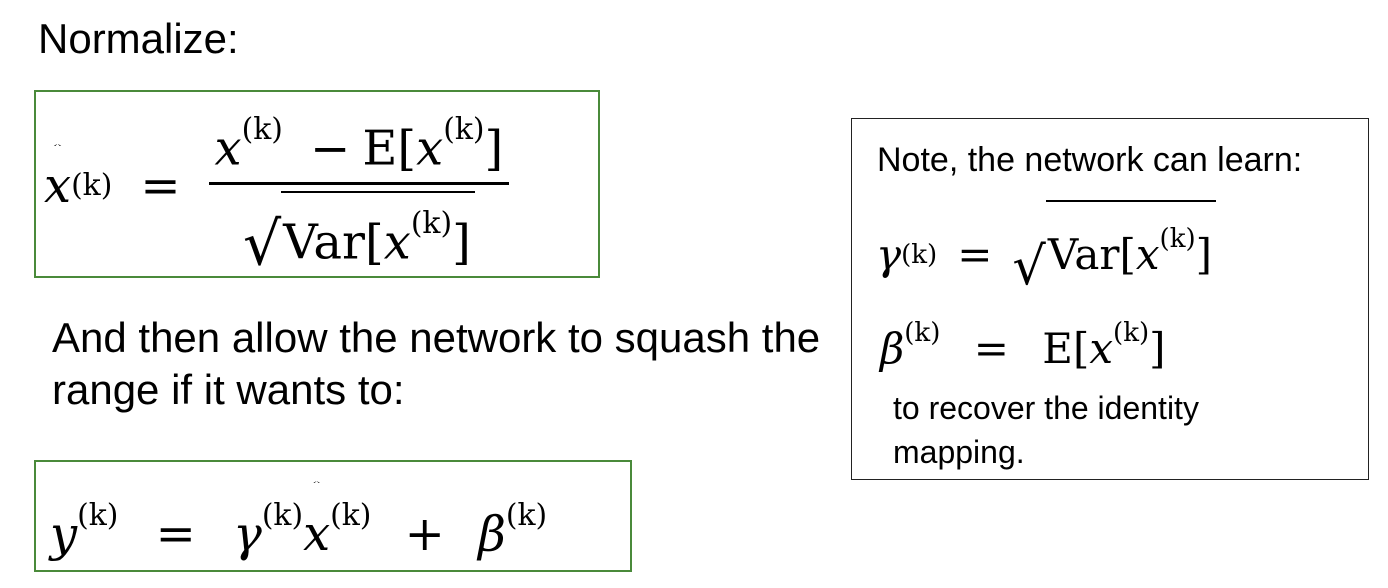 The height and width of the screenshot is (588, 1388). What do you see at coordinates (1090, 160) in the screenshot?
I see `note-title: Note, the network can learn:` at bounding box center [1090, 160].